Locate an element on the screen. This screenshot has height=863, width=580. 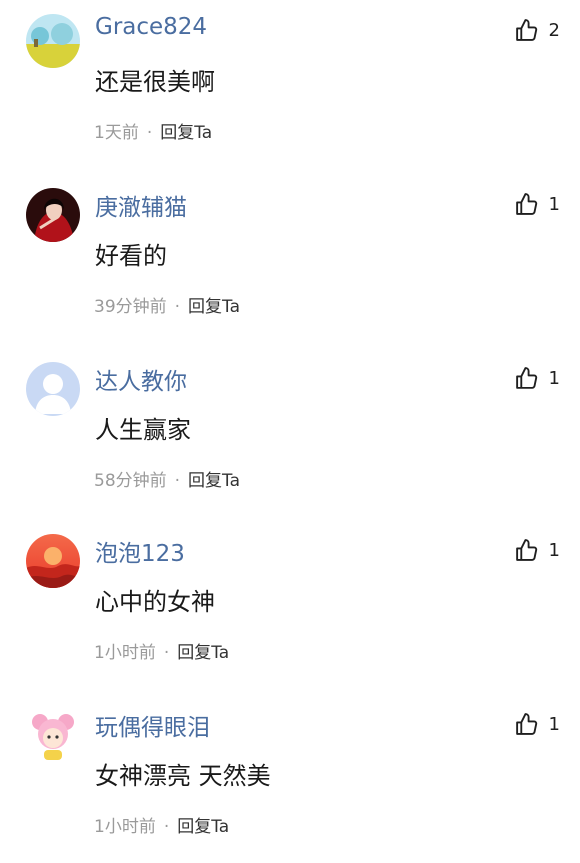
comment-text: 好看的 is located at coordinates (131, 256).